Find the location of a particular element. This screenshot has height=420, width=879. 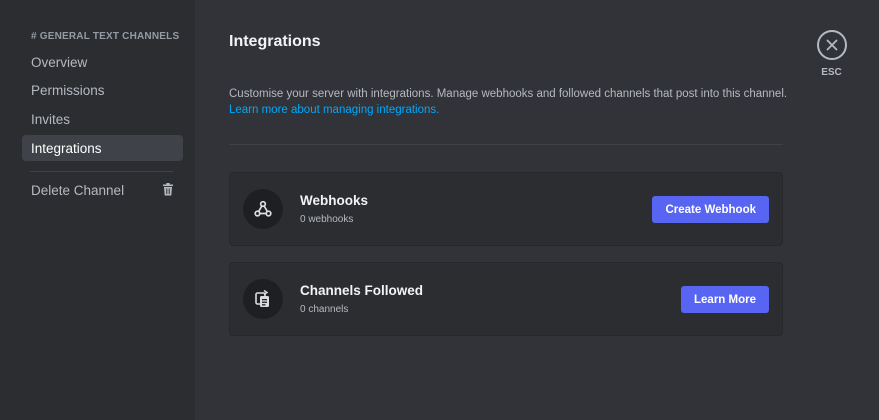

sidebar-item-delete-channel: Delete Channel is located at coordinates (102, 190).